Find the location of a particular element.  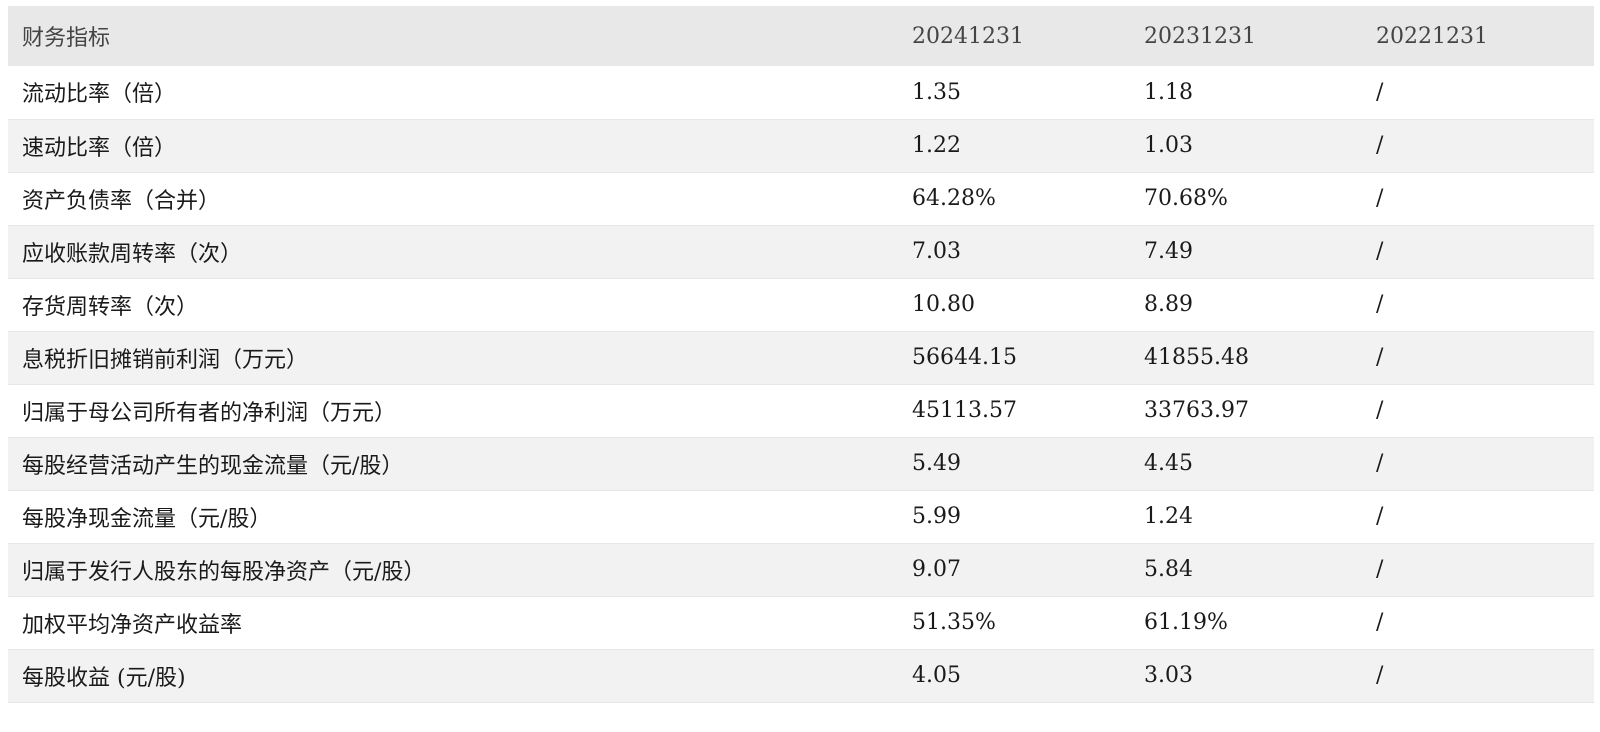

row-value-2023: 70.68% is located at coordinates (1186, 198).